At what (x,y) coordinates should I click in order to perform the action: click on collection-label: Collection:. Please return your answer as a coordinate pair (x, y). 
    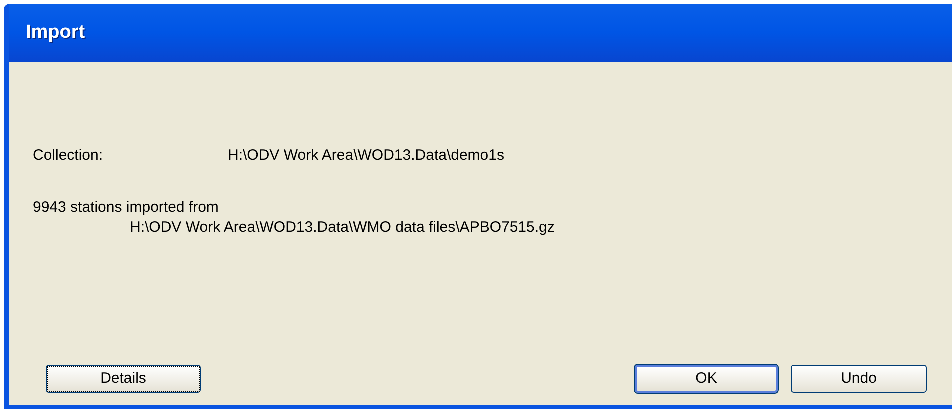
    Looking at the image, I should click on (68, 156).